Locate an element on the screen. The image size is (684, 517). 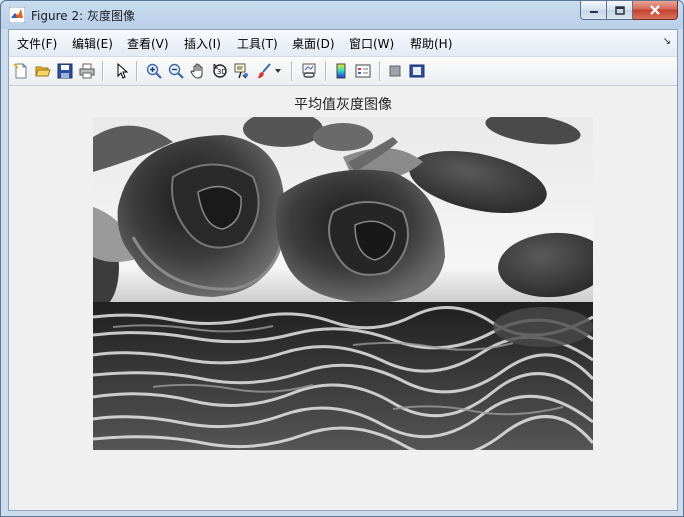
close-button is located at coordinates (655, 10).